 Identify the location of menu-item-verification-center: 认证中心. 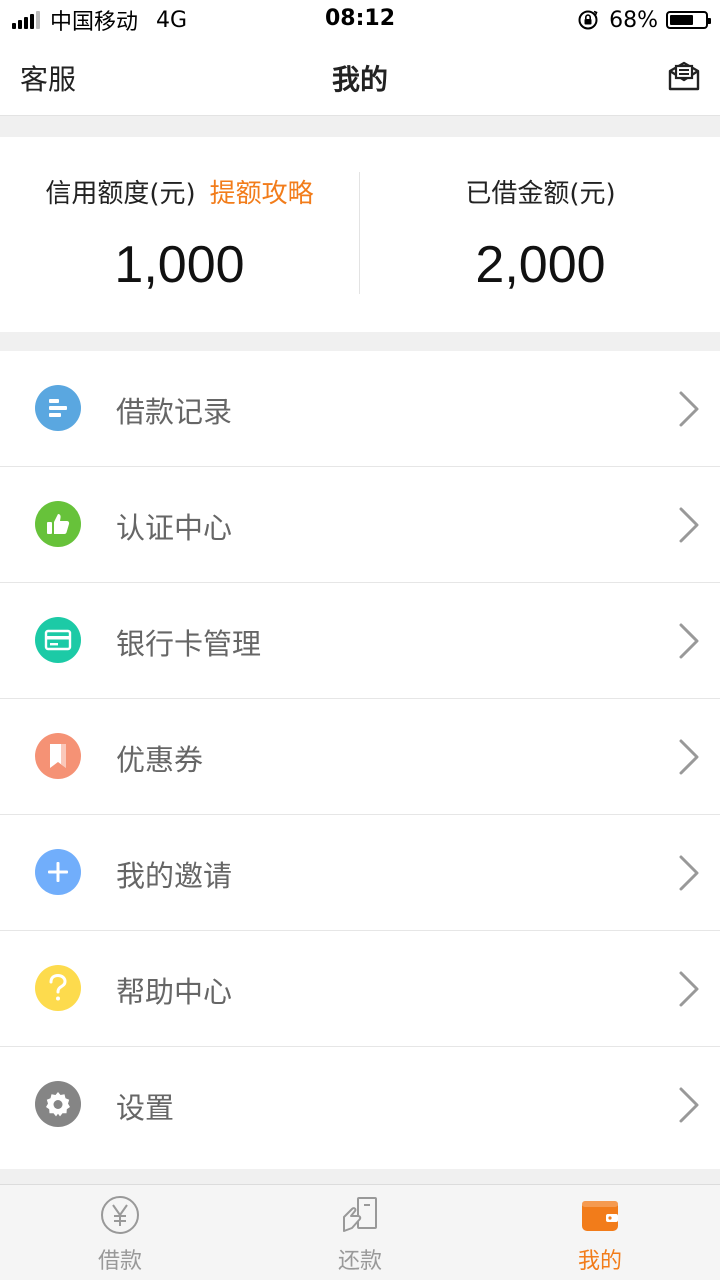
(360, 525).